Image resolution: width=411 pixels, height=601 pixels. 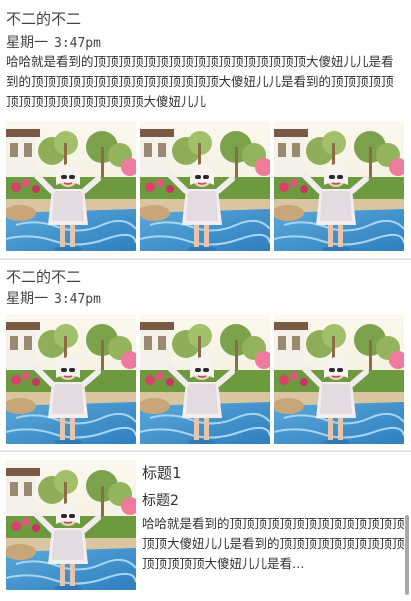 What do you see at coordinates (160, 501) in the screenshot?
I see `article-subtitle: 标题2` at bounding box center [160, 501].